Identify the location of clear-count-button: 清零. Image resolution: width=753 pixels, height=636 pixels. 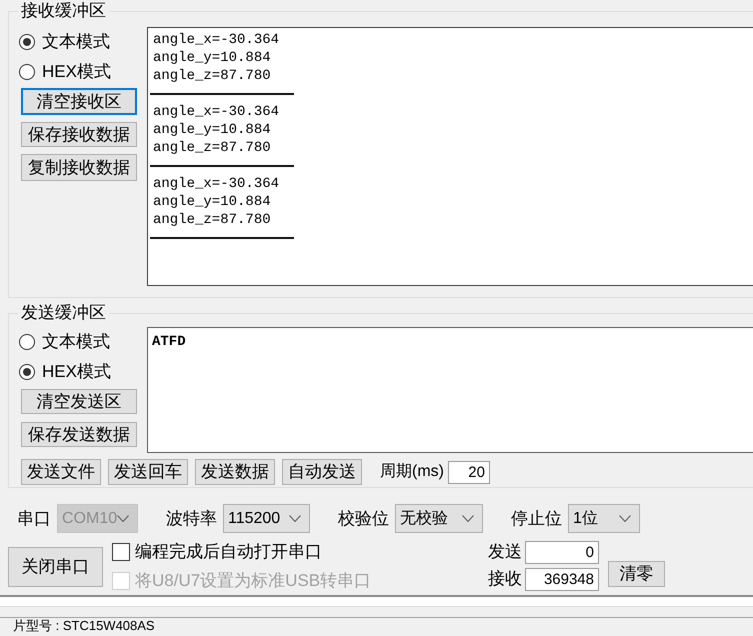
(636, 574).